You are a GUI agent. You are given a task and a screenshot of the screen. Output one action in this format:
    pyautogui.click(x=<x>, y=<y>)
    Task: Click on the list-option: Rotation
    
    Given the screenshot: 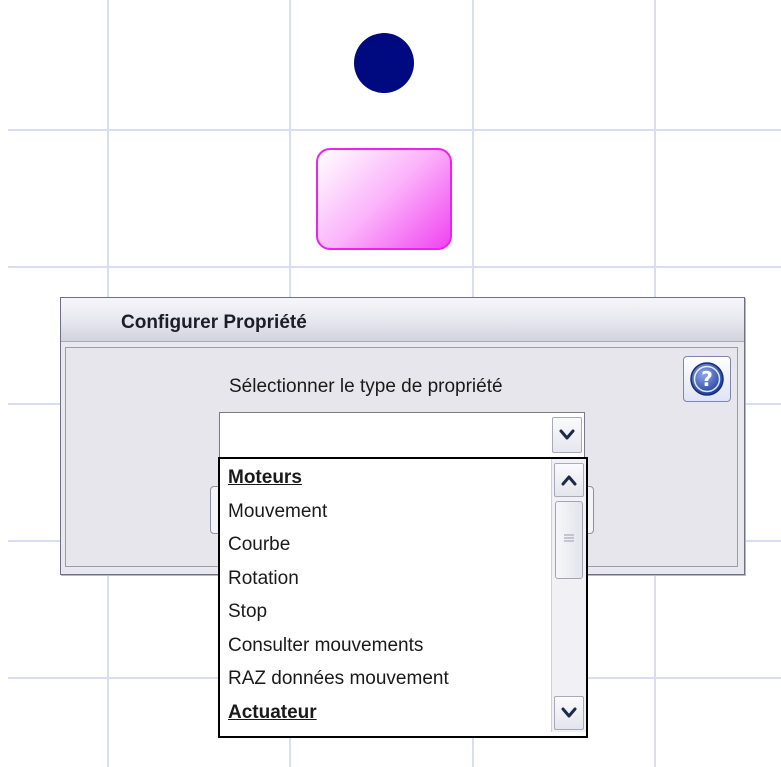 What is the action you would take?
    pyautogui.click(x=263, y=579)
    